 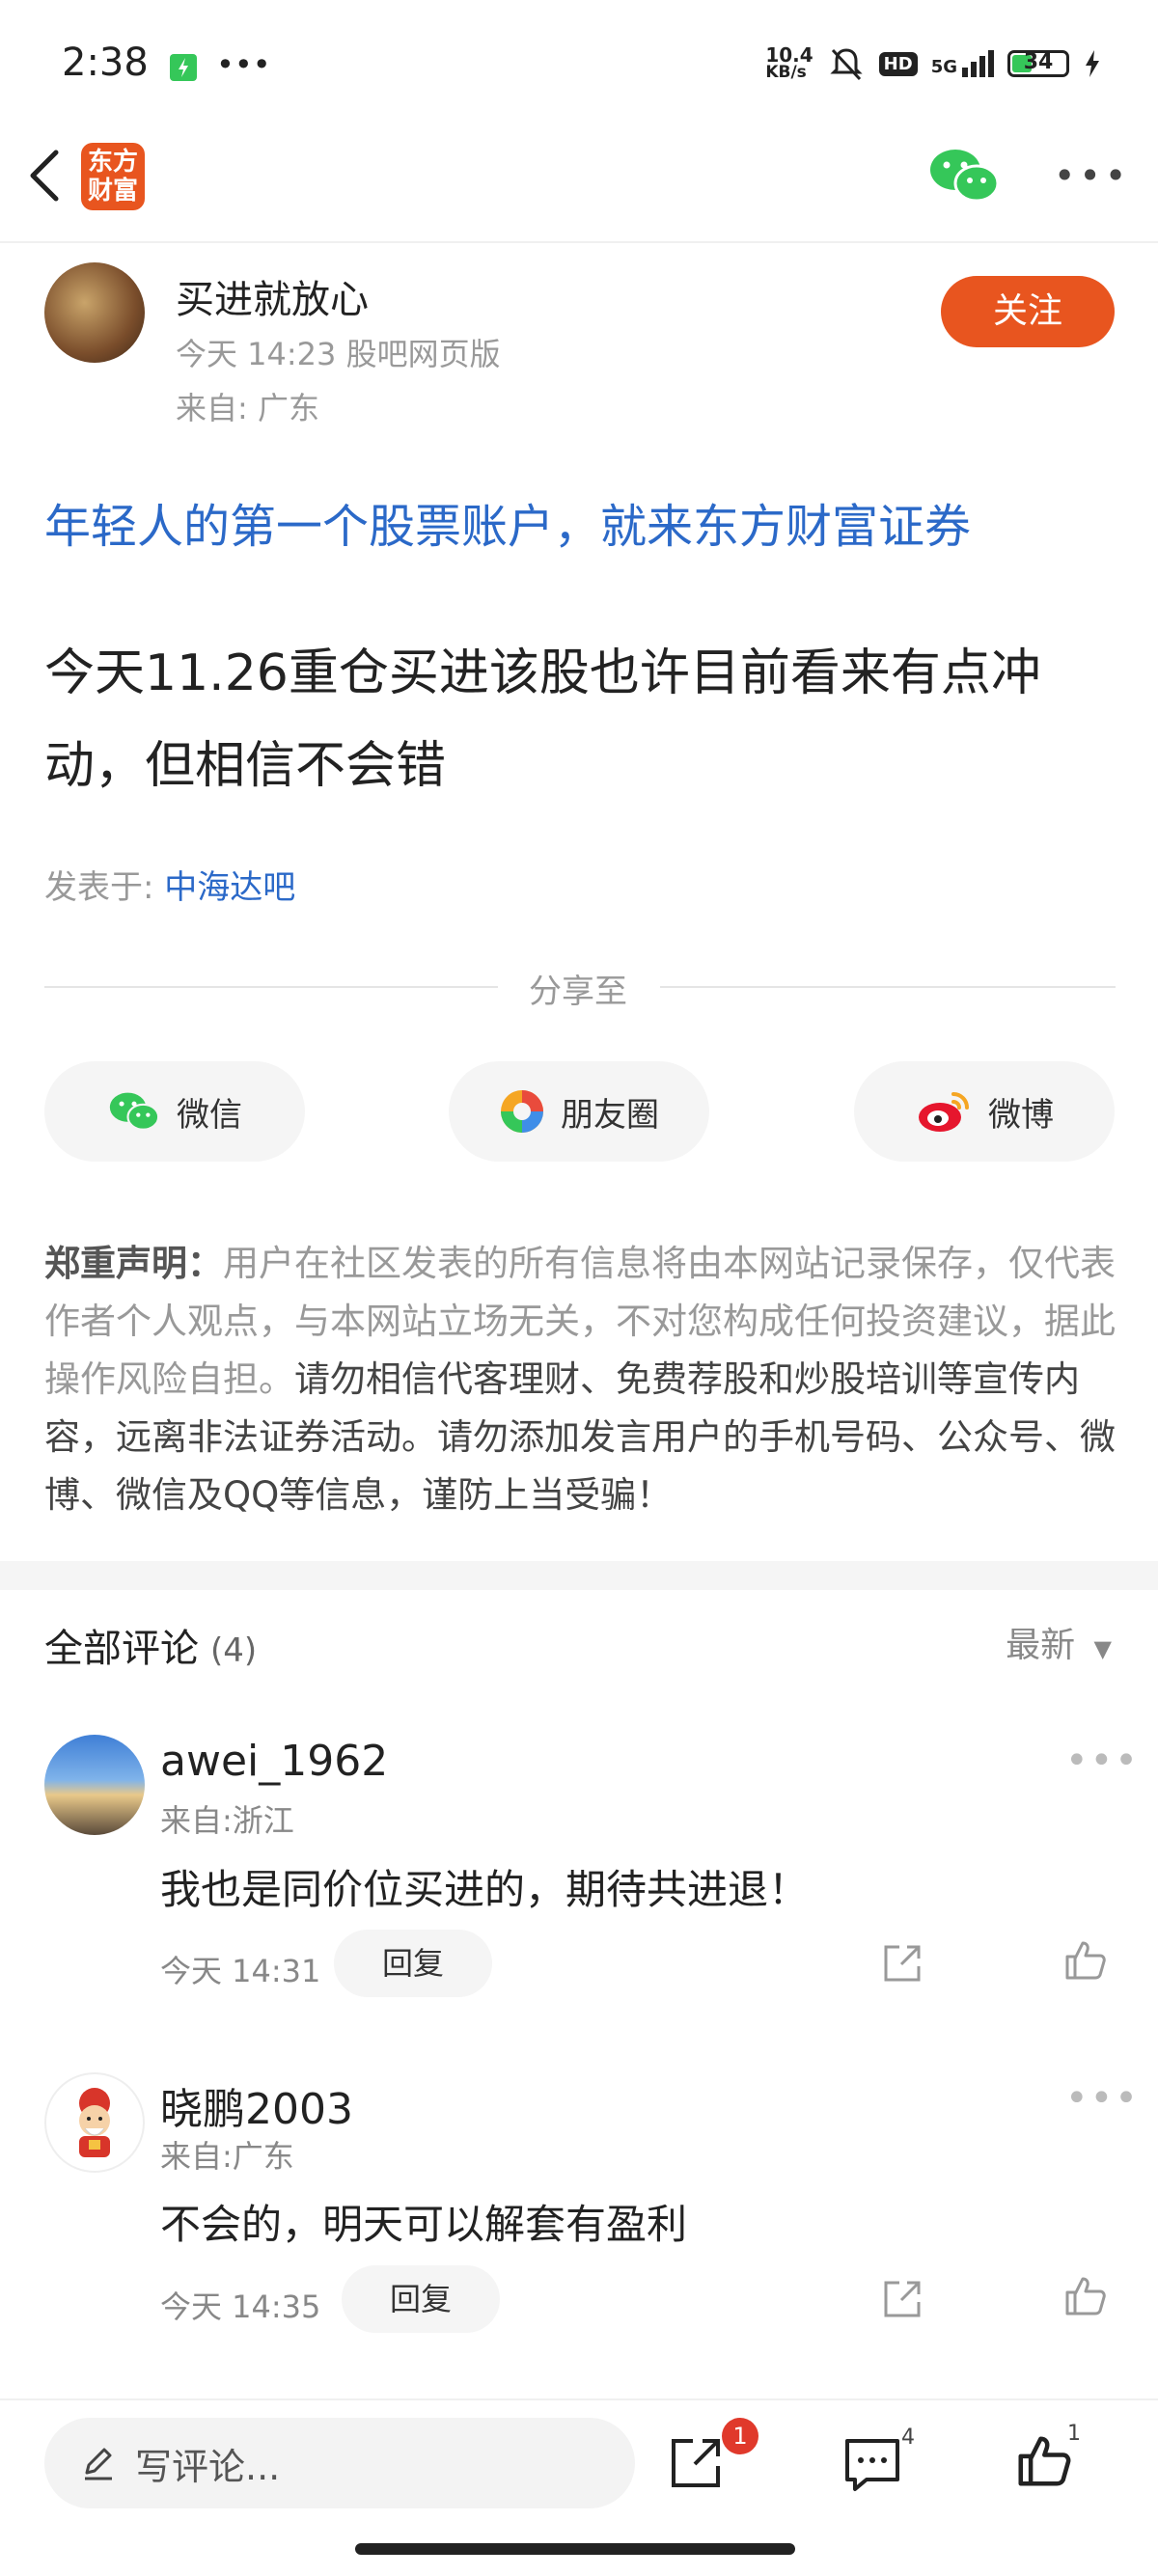 I want to click on comment-count: 4, so click(x=908, y=2438).